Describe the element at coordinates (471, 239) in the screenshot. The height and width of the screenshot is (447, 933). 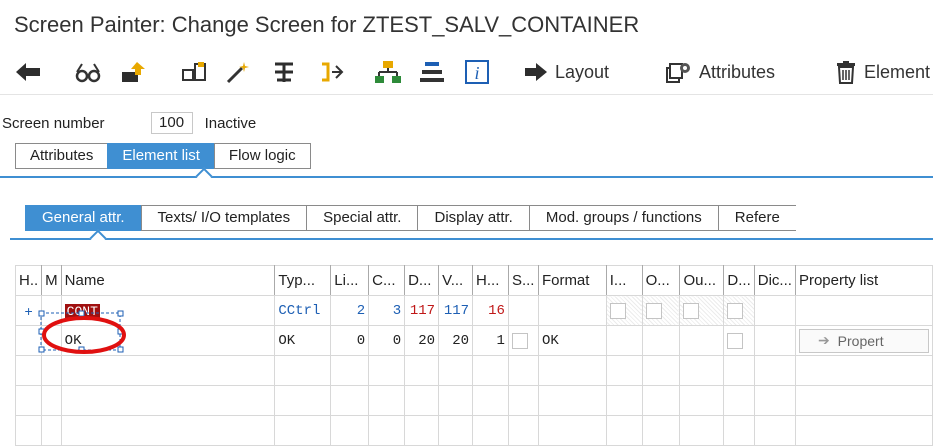
I see `subtab-underline` at that location.